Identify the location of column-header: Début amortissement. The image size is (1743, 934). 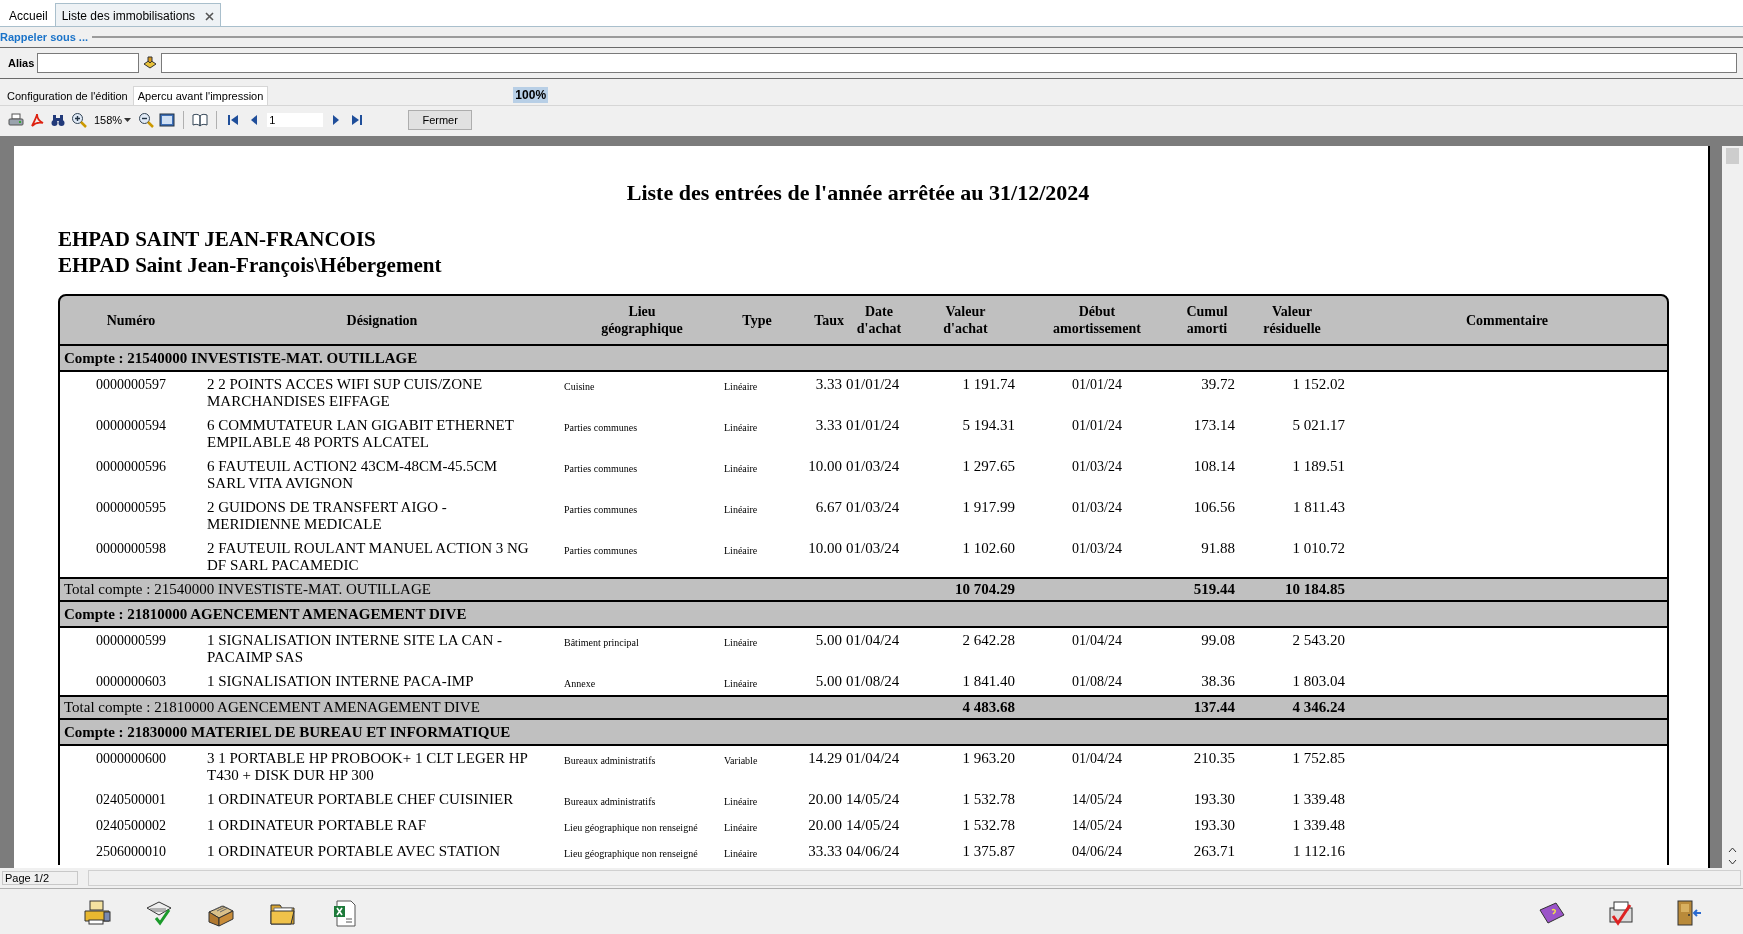
(1097, 320).